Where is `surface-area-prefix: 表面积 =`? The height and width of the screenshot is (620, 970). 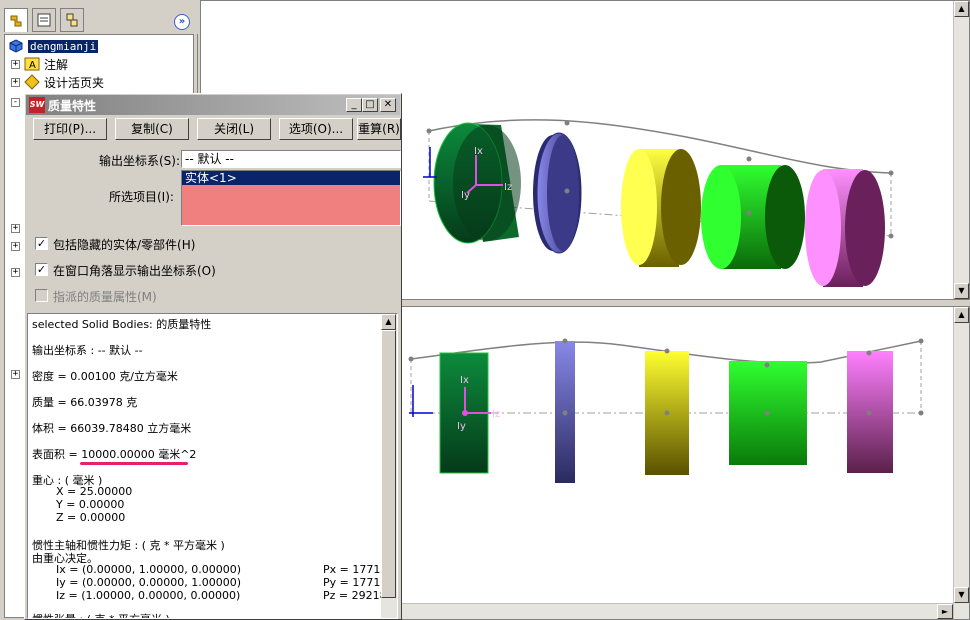 surface-area-prefix: 表面积 = is located at coordinates (57, 454).